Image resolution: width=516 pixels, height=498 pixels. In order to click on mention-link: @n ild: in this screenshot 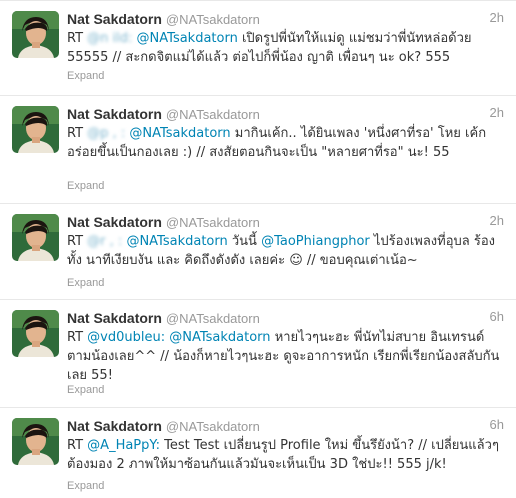, I will do `click(109, 38)`.